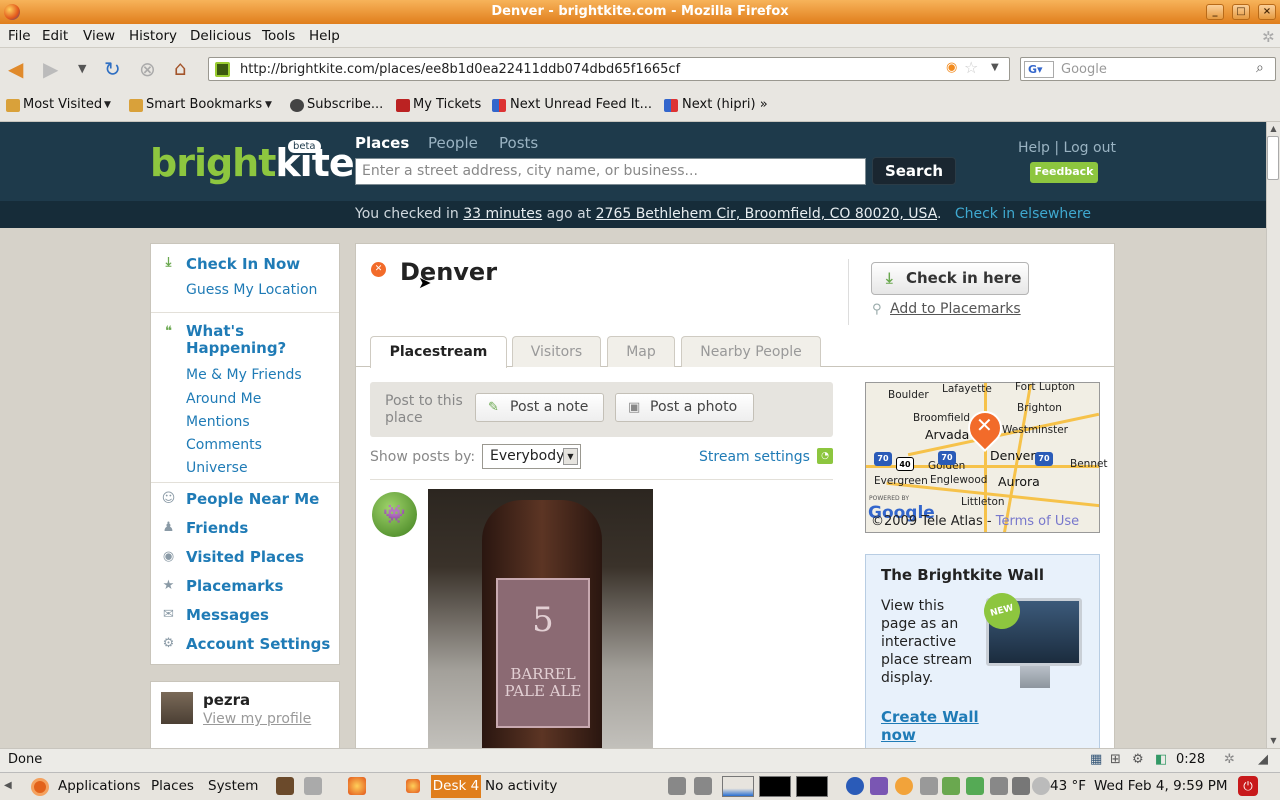  I want to click on menu-edit: Edit, so click(55, 36).